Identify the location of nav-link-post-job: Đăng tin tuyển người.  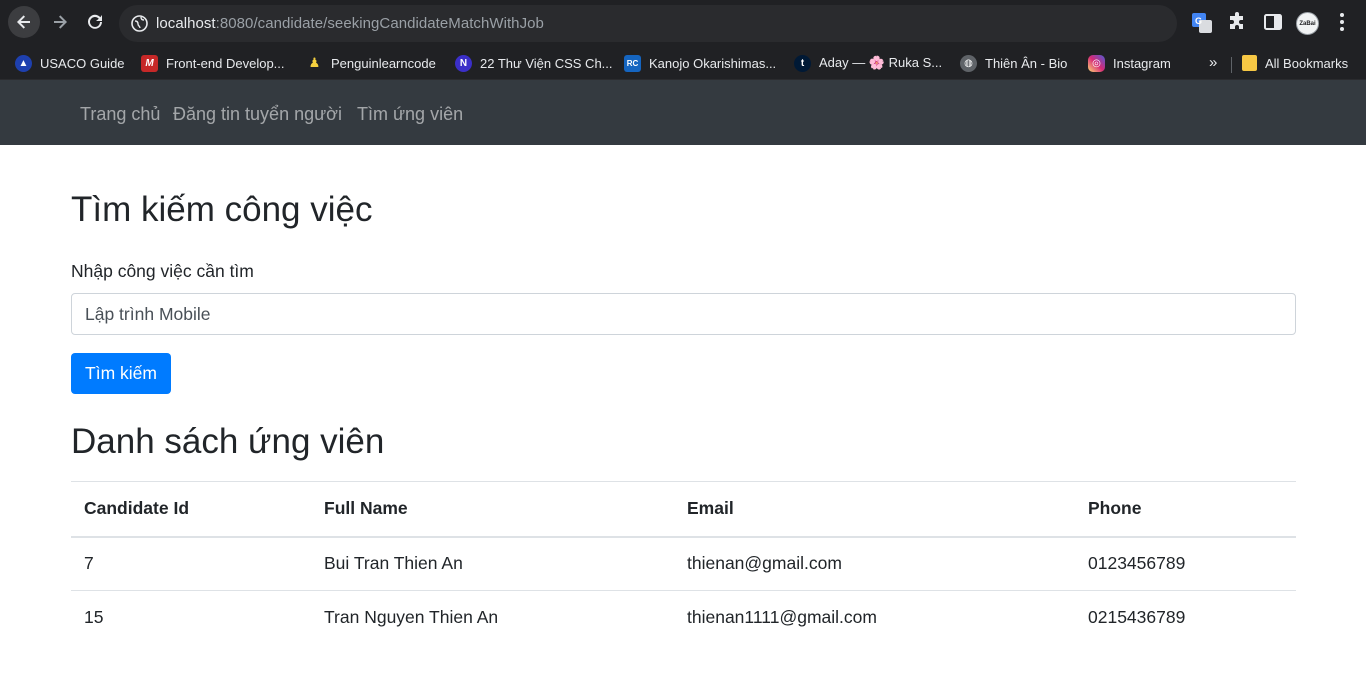
(257, 114).